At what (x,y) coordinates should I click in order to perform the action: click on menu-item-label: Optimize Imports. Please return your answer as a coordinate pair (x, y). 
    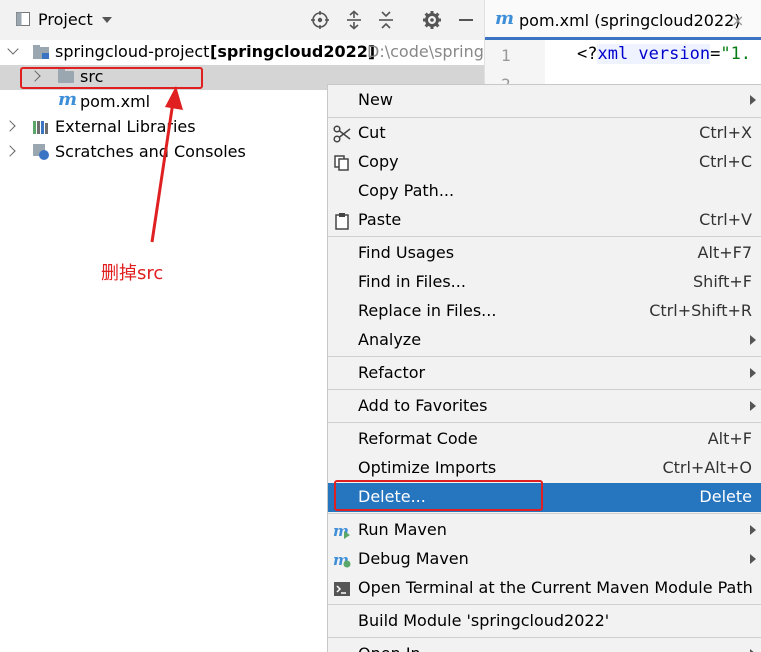
    Looking at the image, I should click on (427, 467).